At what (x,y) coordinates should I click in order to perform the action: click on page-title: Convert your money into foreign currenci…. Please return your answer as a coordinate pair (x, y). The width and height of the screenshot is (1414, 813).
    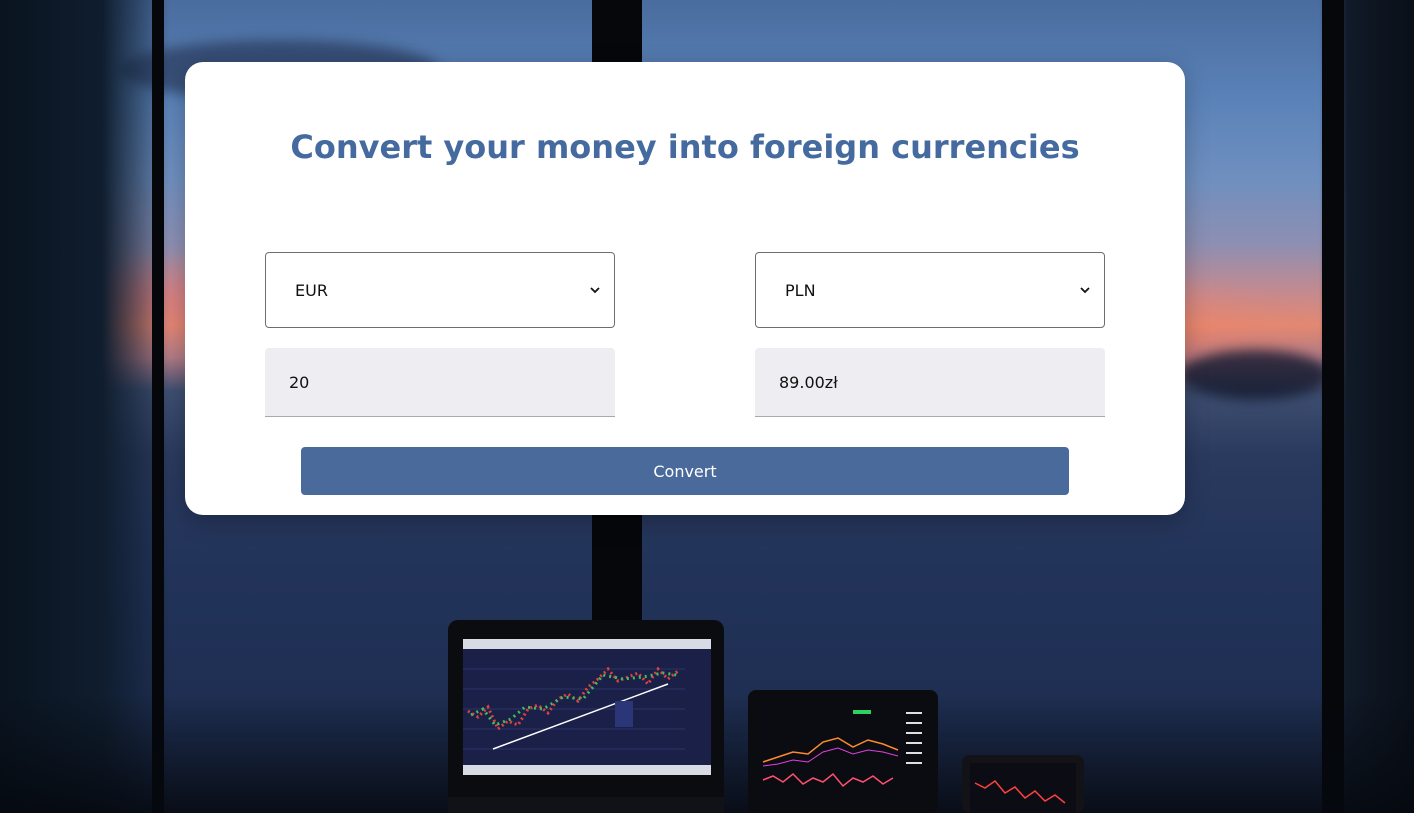
    Looking at the image, I should click on (685, 147).